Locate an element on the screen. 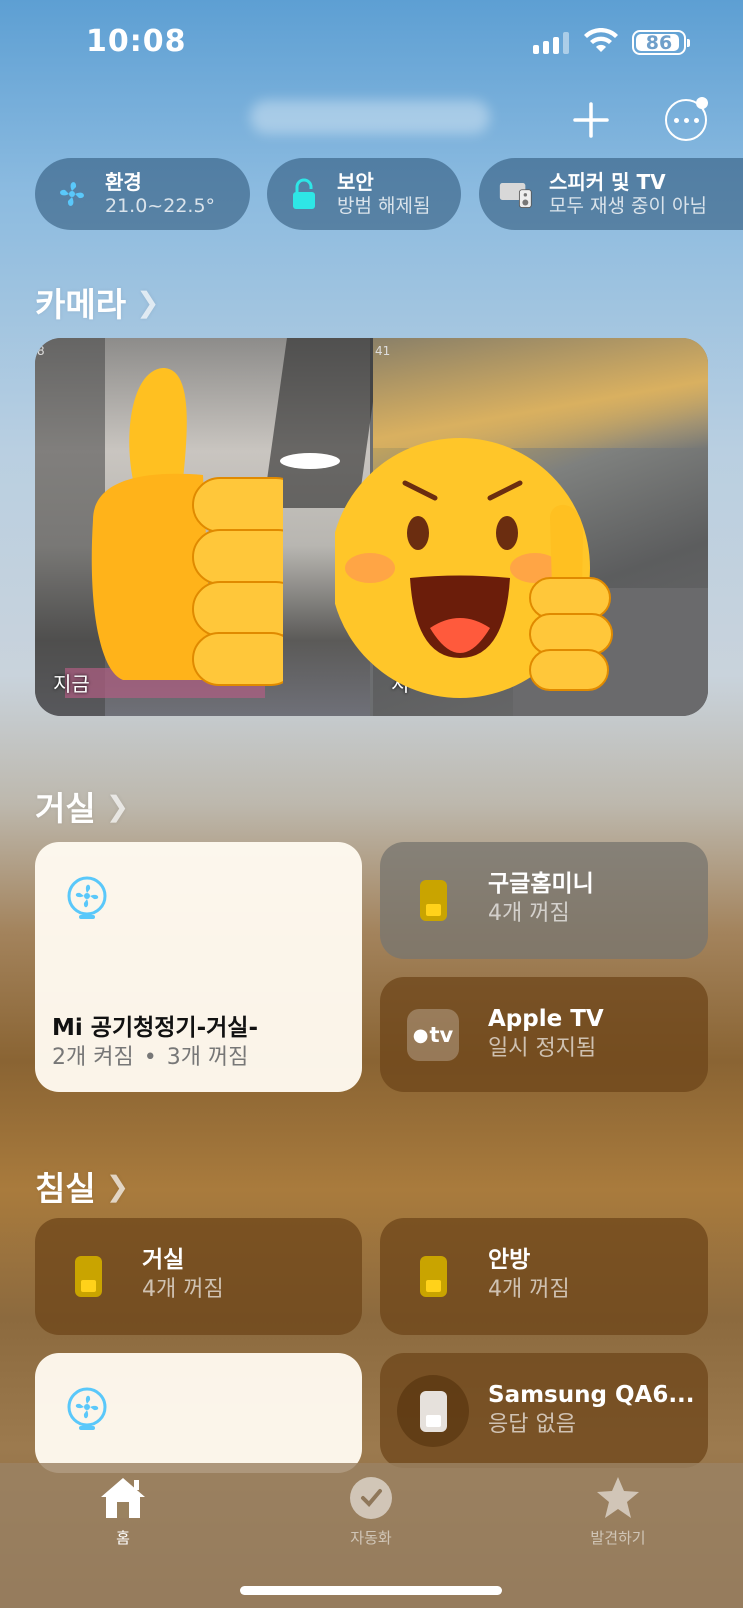 The height and width of the screenshot is (1608, 743). chip-subtitle: 방범 해제됨 is located at coordinates (384, 206).